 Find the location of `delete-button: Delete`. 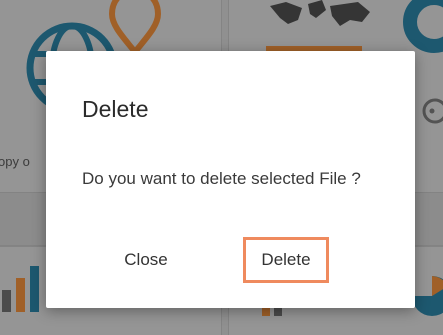

delete-button: Delete is located at coordinates (286, 260).